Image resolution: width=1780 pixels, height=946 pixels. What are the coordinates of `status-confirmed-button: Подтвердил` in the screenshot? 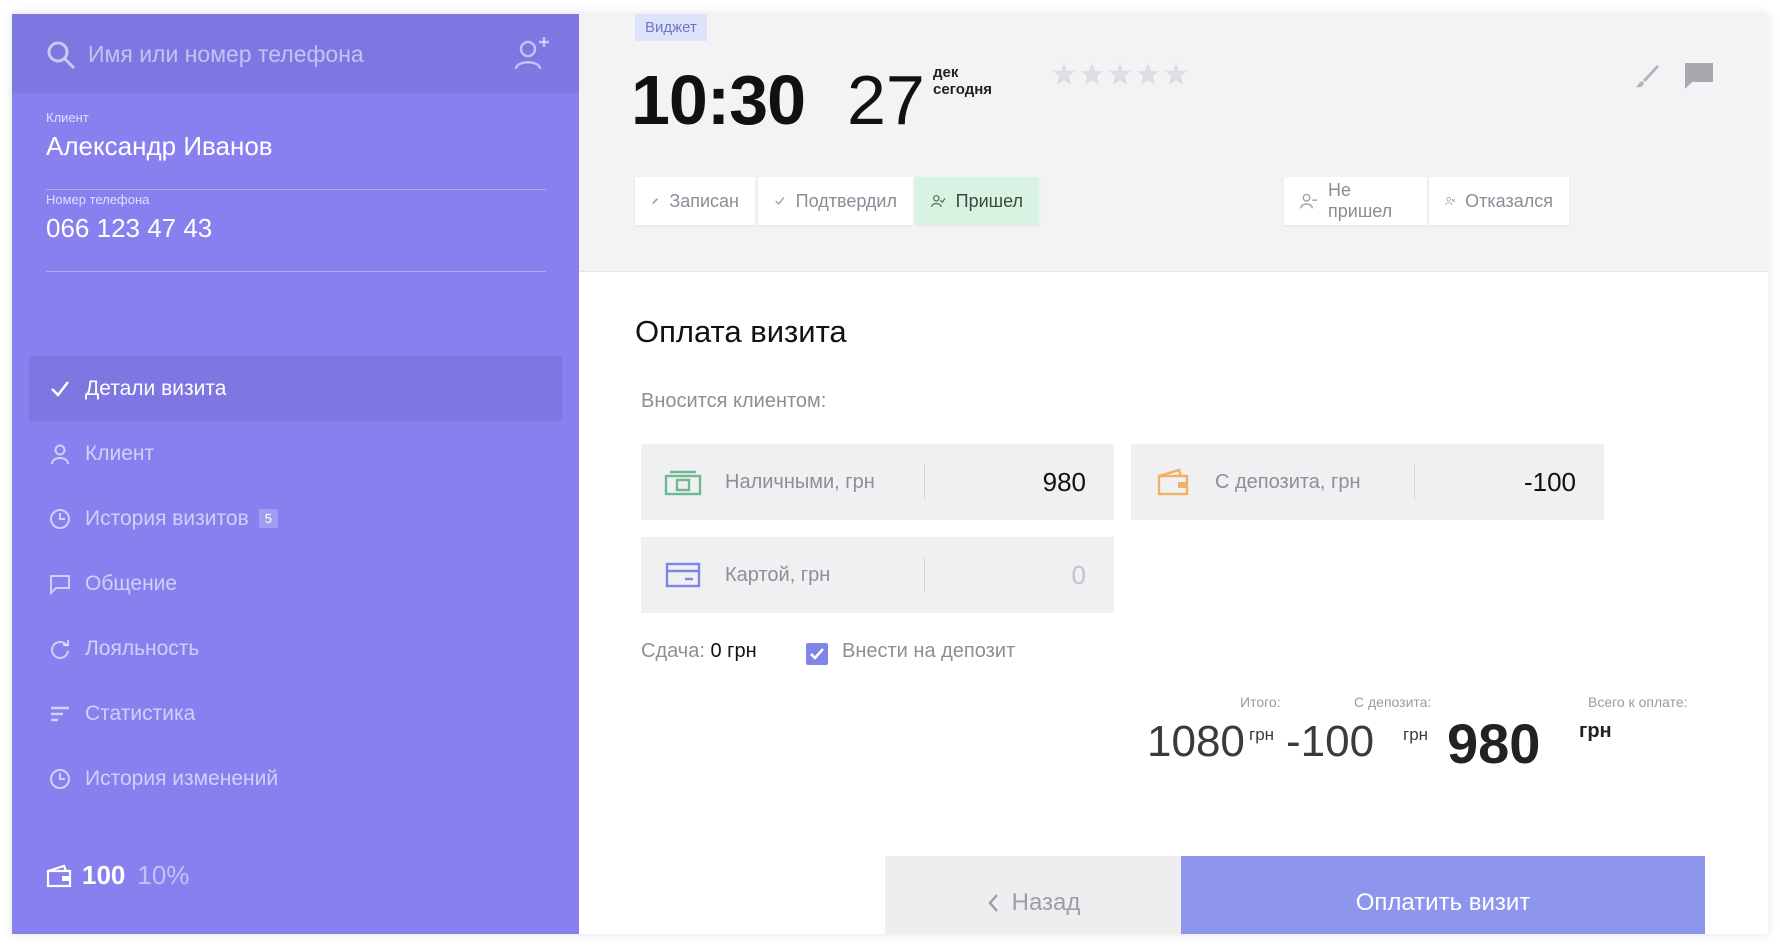 It's located at (835, 201).